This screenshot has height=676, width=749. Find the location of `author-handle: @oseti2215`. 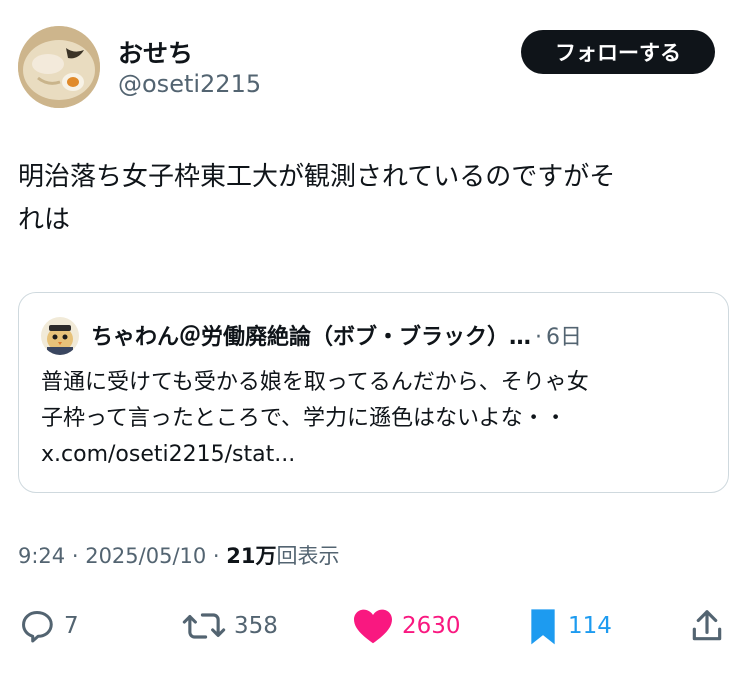

author-handle: @oseti2215 is located at coordinates (189, 84).